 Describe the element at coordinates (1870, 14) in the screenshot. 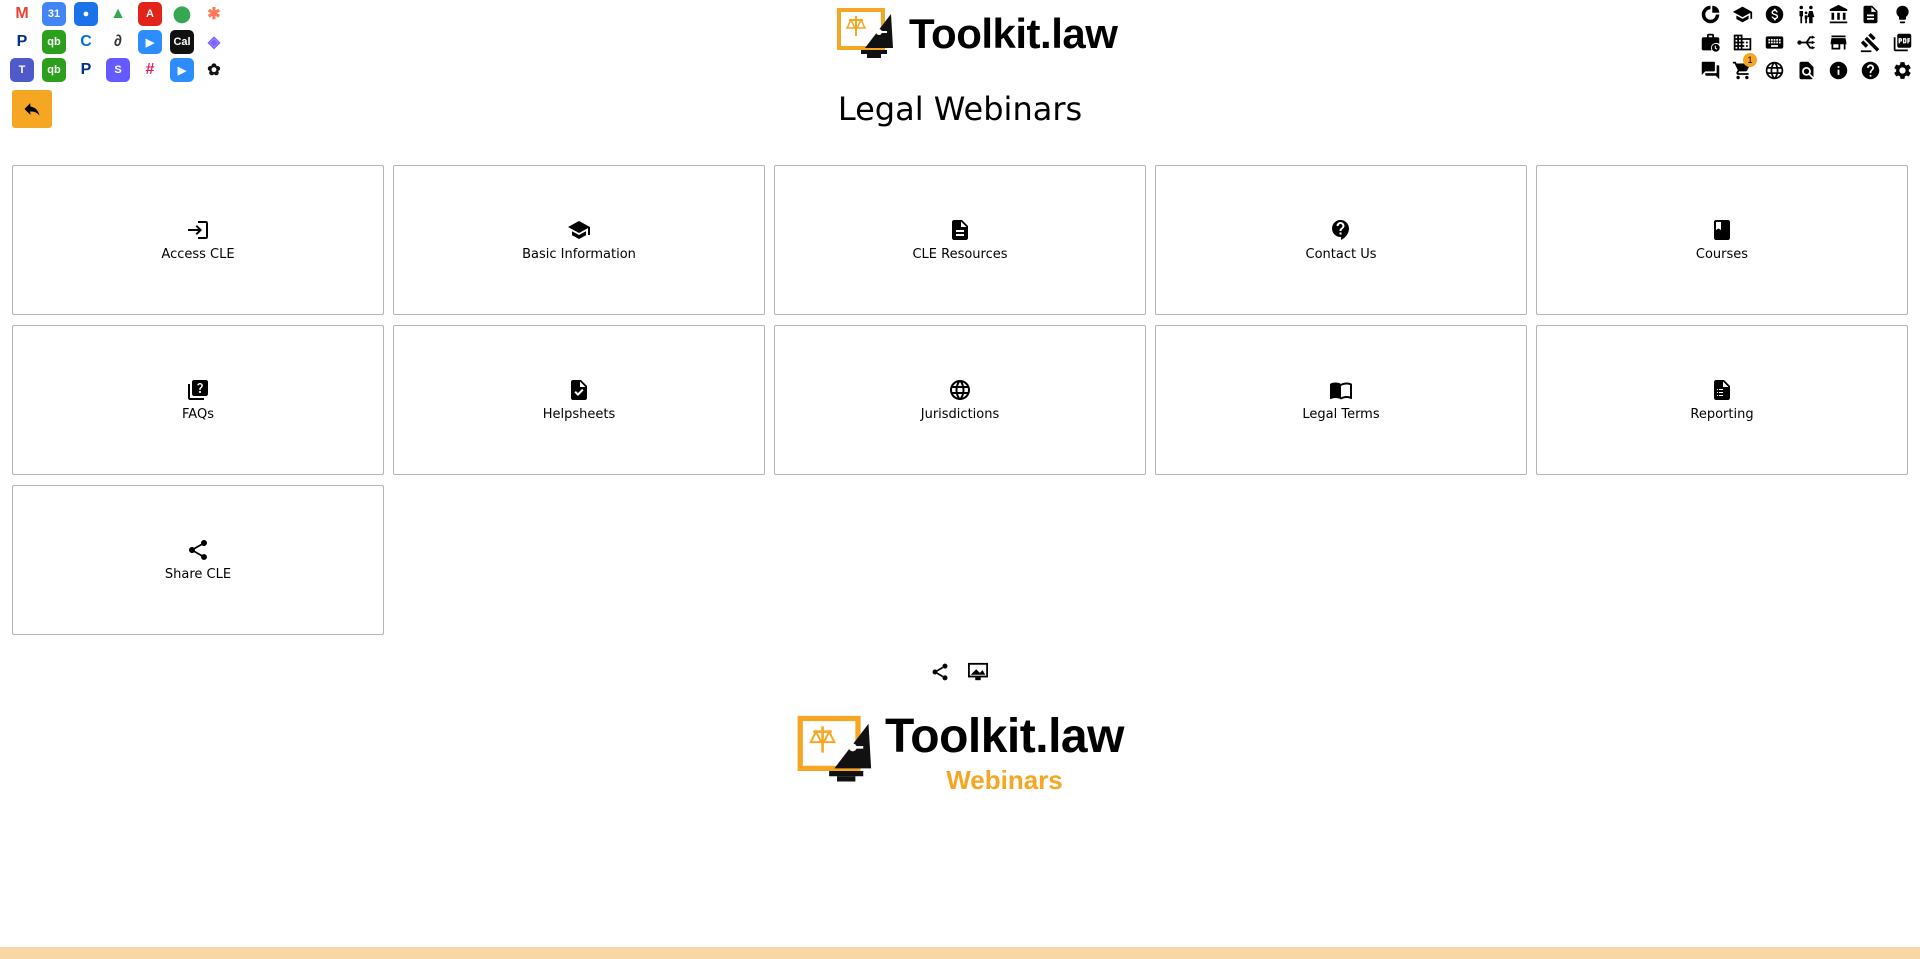

I see `document-button` at that location.